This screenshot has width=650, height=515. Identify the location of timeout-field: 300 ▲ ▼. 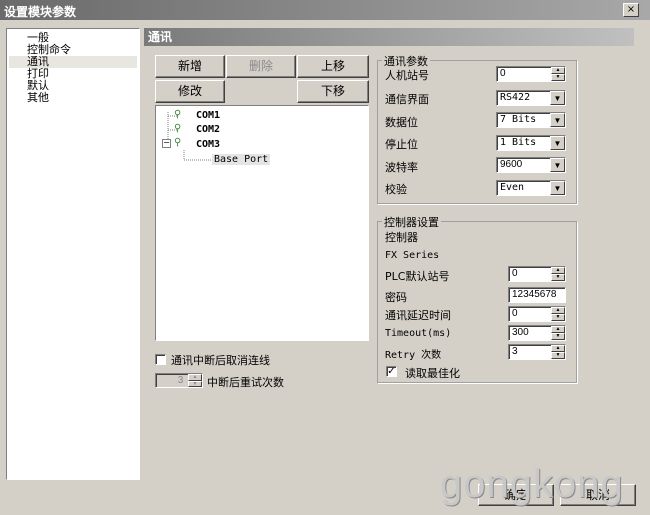
(537, 333).